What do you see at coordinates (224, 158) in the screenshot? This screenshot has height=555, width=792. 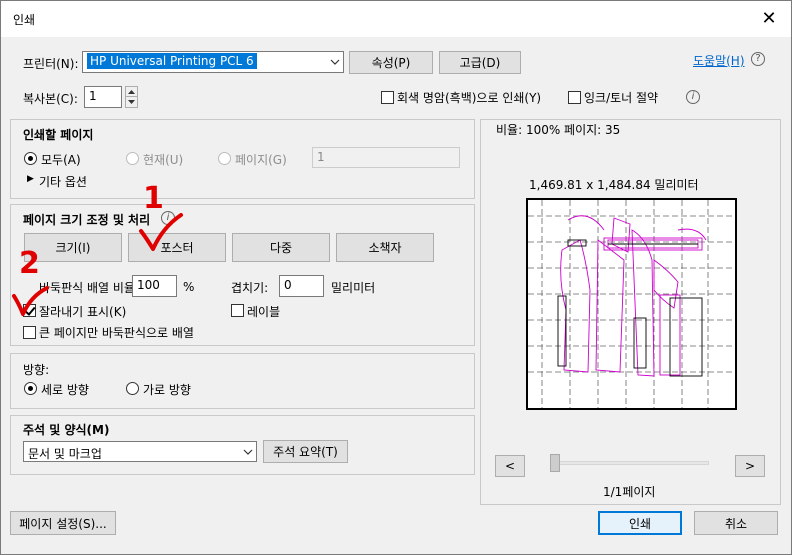 I see `page-range-radio` at bounding box center [224, 158].